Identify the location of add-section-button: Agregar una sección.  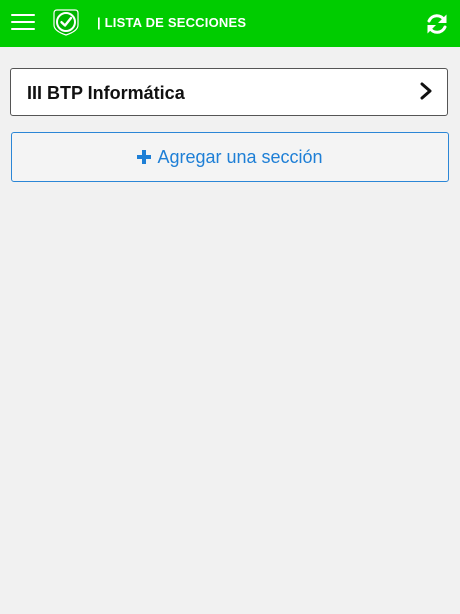
(230, 157).